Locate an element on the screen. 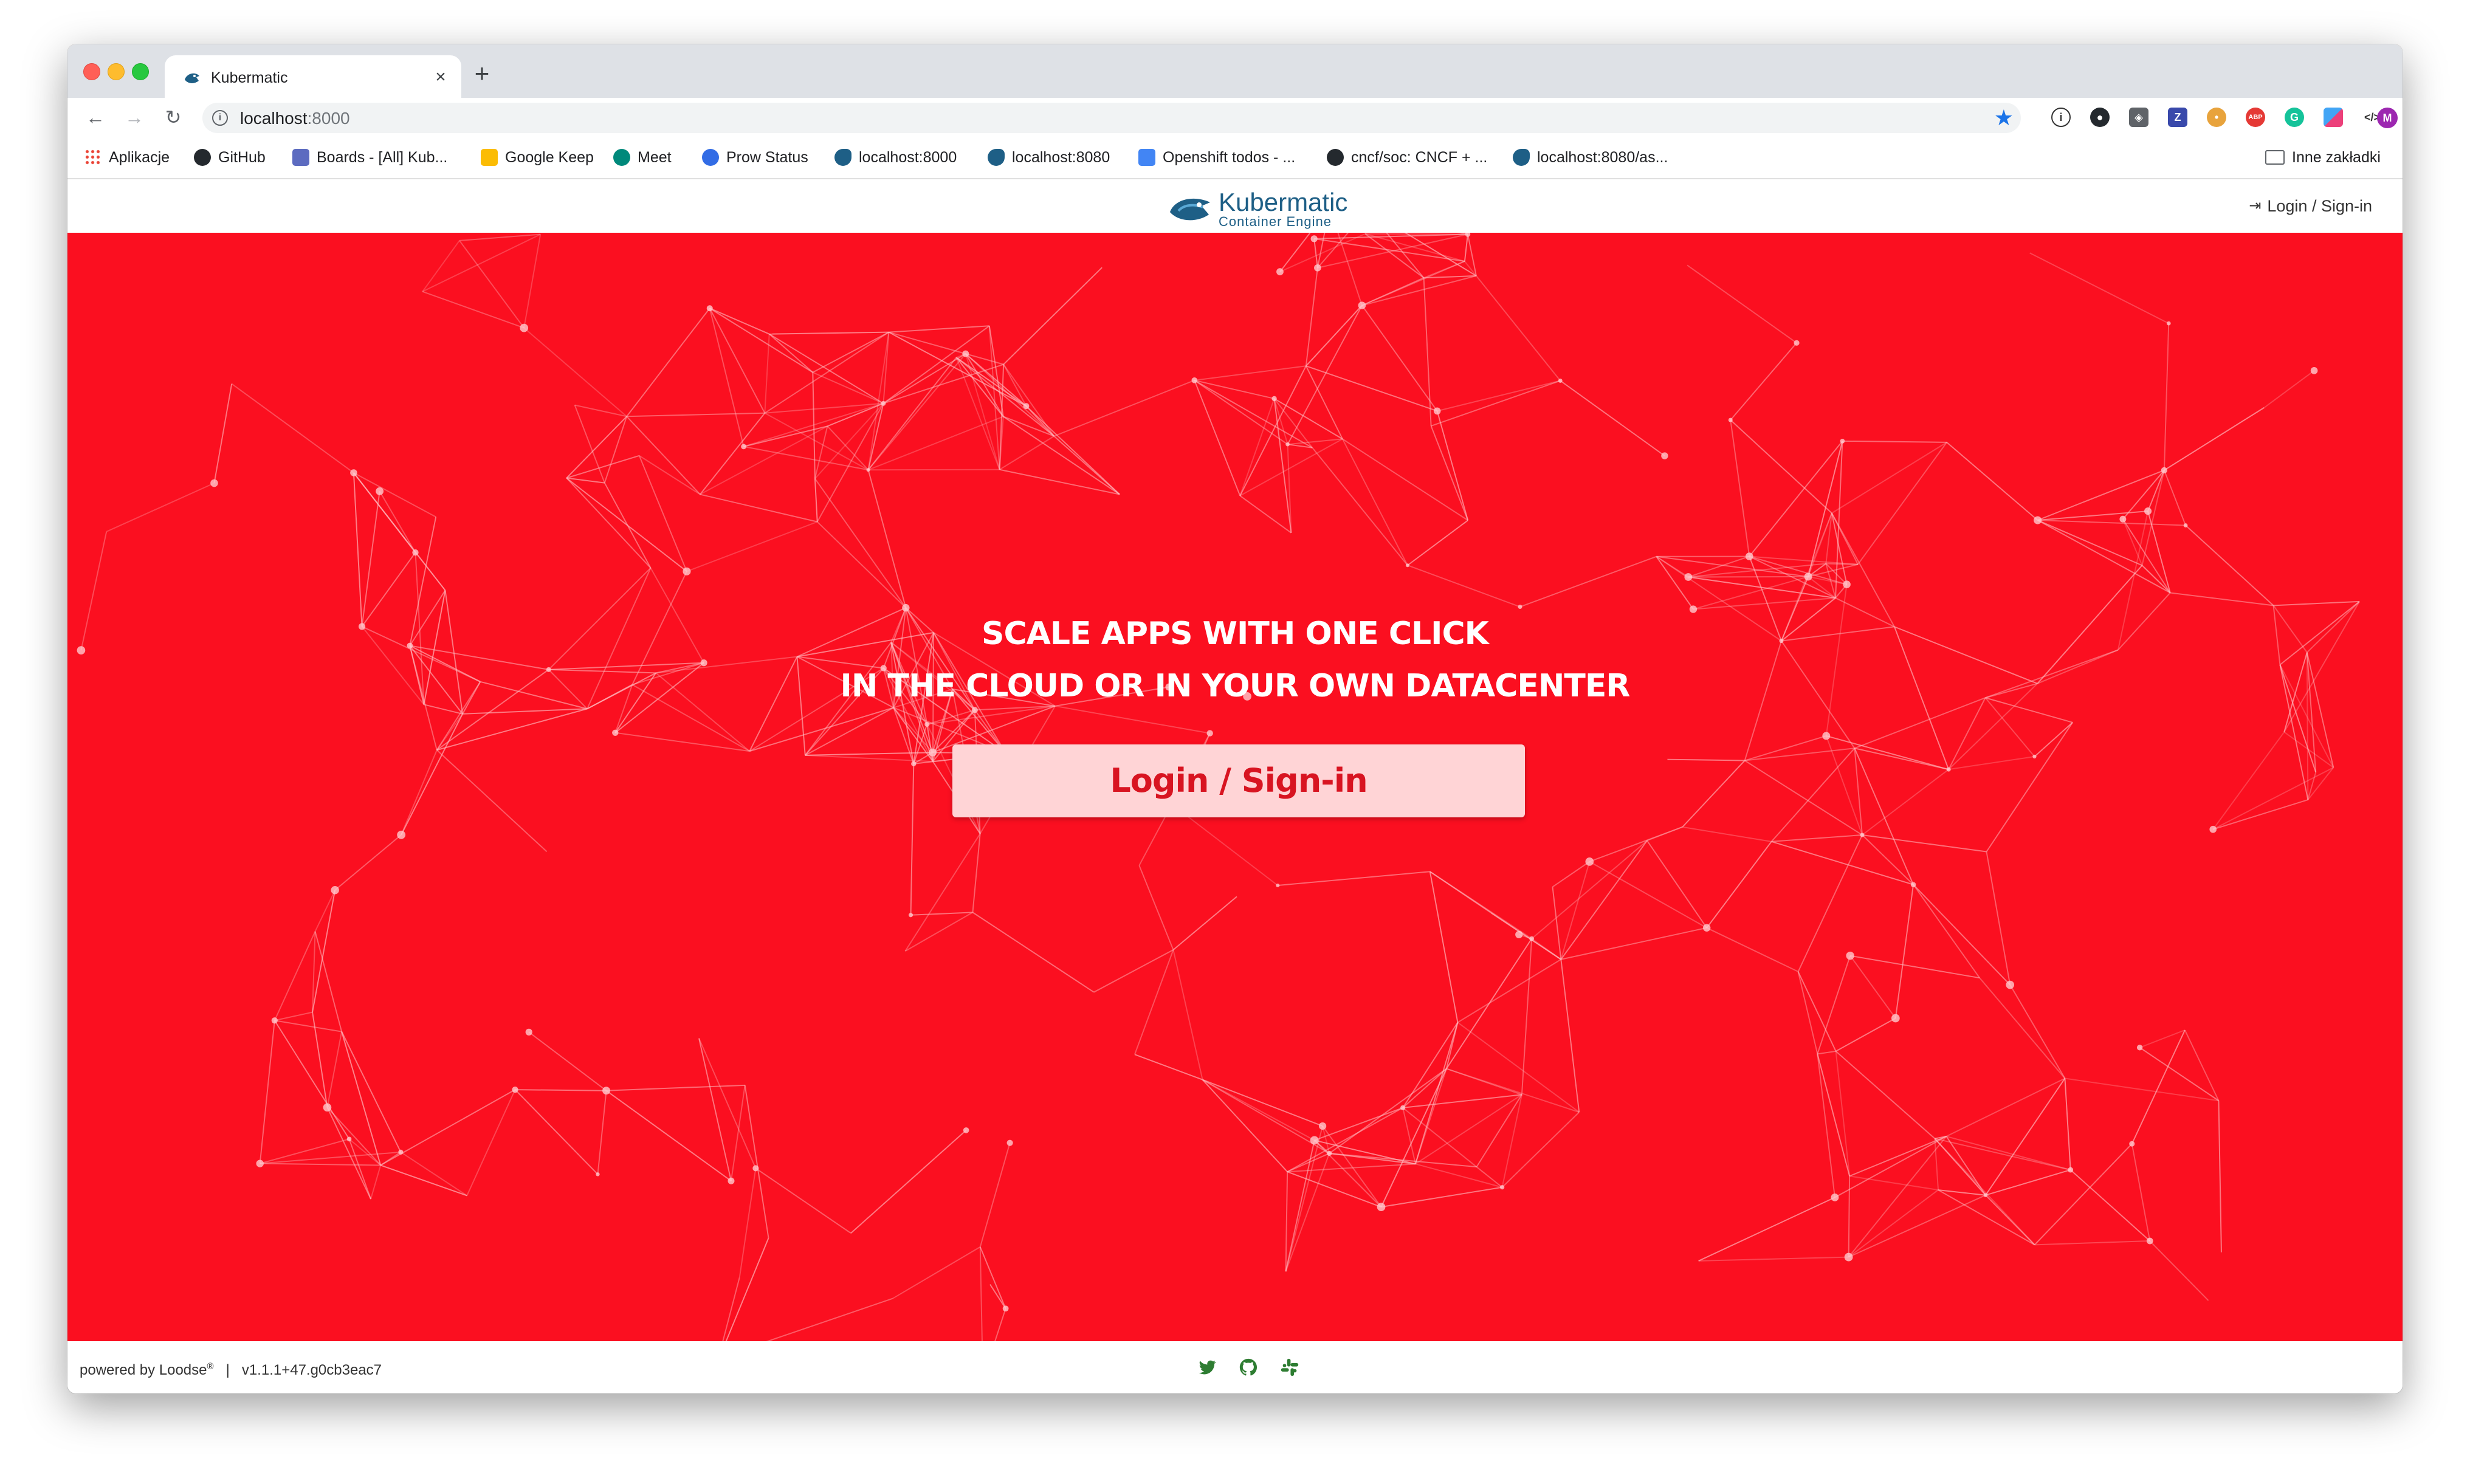 The height and width of the screenshot is (1484, 2470). brand-logo: Kubermatic Container Engine is located at coordinates (1259, 208).